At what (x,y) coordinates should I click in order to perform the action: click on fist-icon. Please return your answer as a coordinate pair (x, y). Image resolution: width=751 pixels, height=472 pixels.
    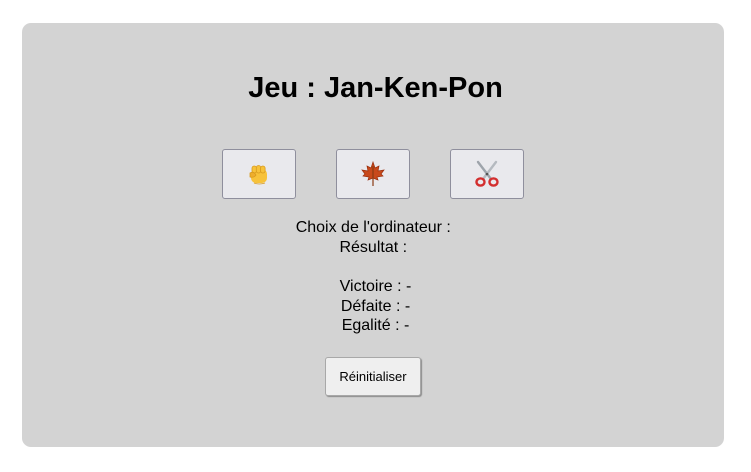
    Looking at the image, I should click on (259, 174).